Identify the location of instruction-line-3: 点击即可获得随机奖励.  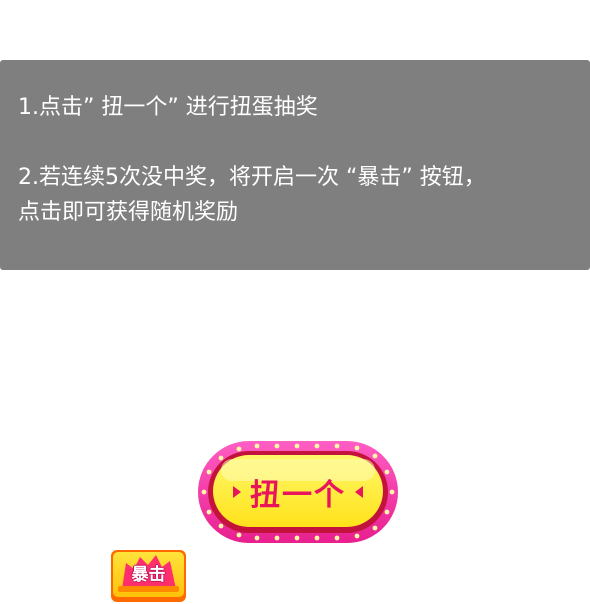
(128, 212).